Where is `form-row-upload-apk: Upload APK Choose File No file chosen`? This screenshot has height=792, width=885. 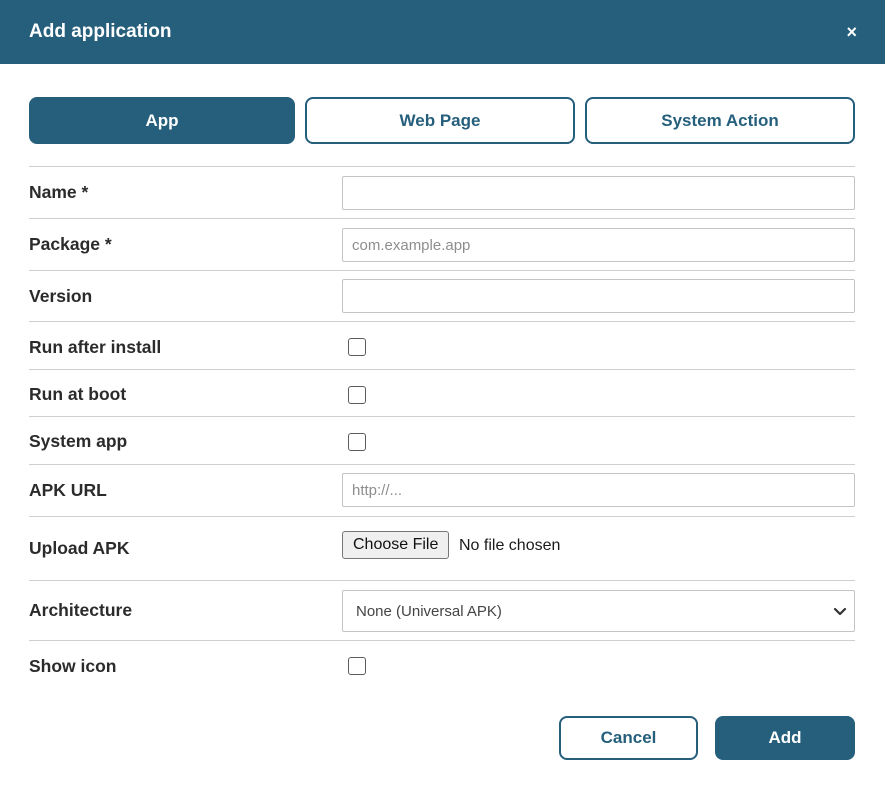
form-row-upload-apk: Upload APK Choose File No file chosen is located at coordinates (442, 548).